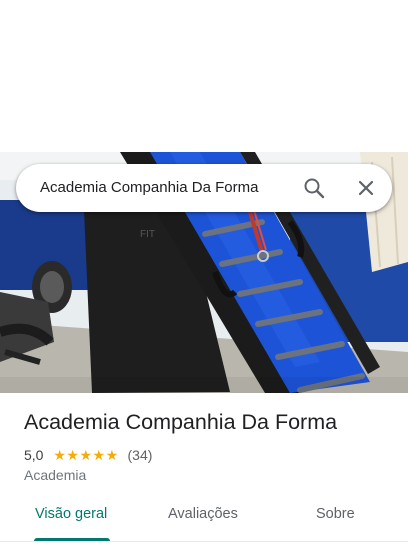 The width and height of the screenshot is (408, 546). What do you see at coordinates (366, 188) in the screenshot?
I see `close-icon` at bounding box center [366, 188].